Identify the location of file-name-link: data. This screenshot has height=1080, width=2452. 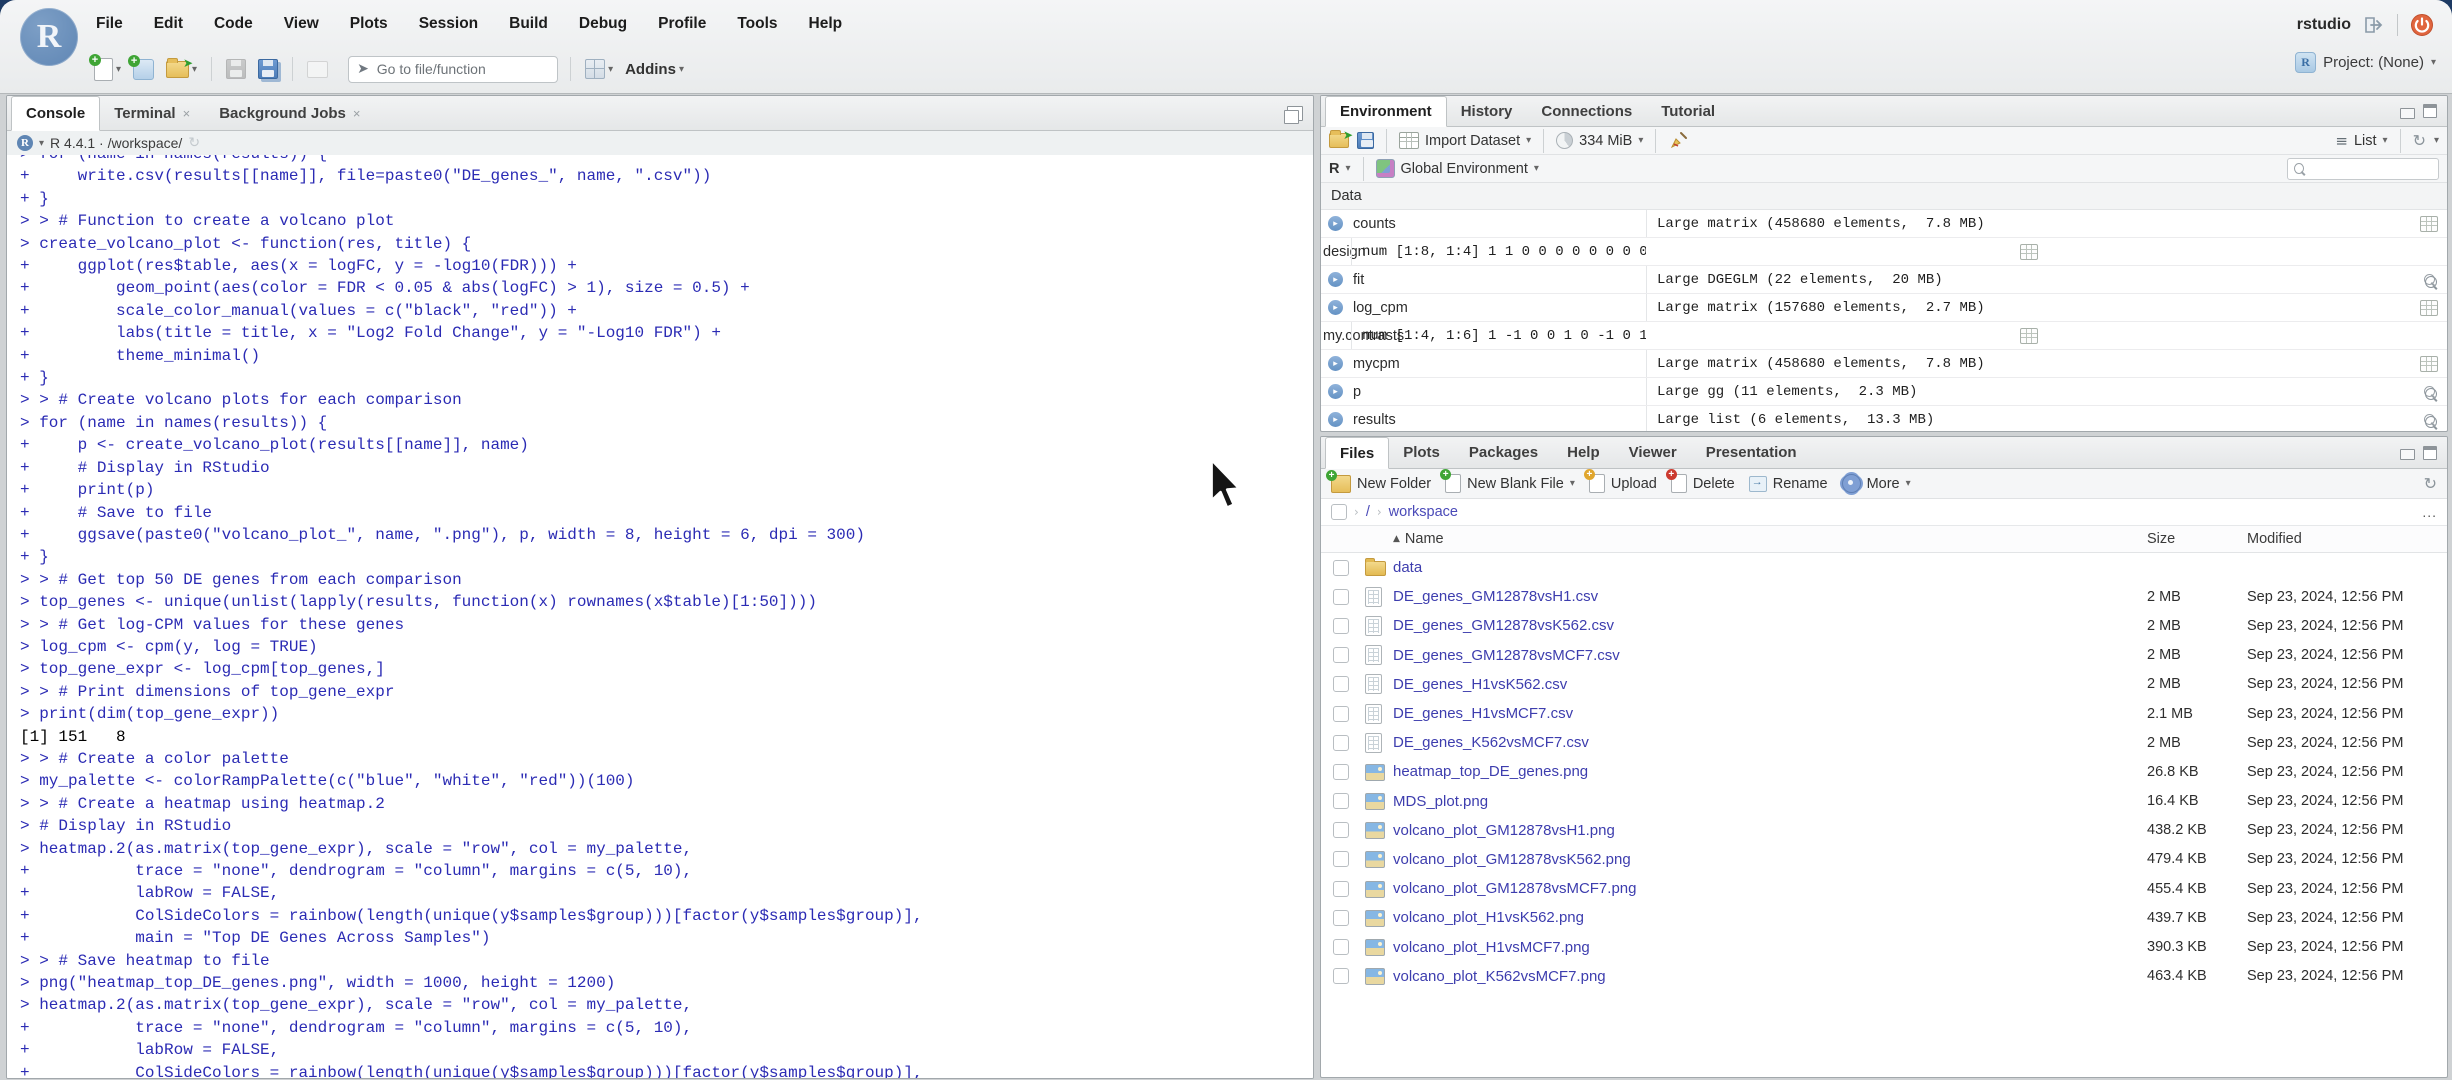
(1770, 567).